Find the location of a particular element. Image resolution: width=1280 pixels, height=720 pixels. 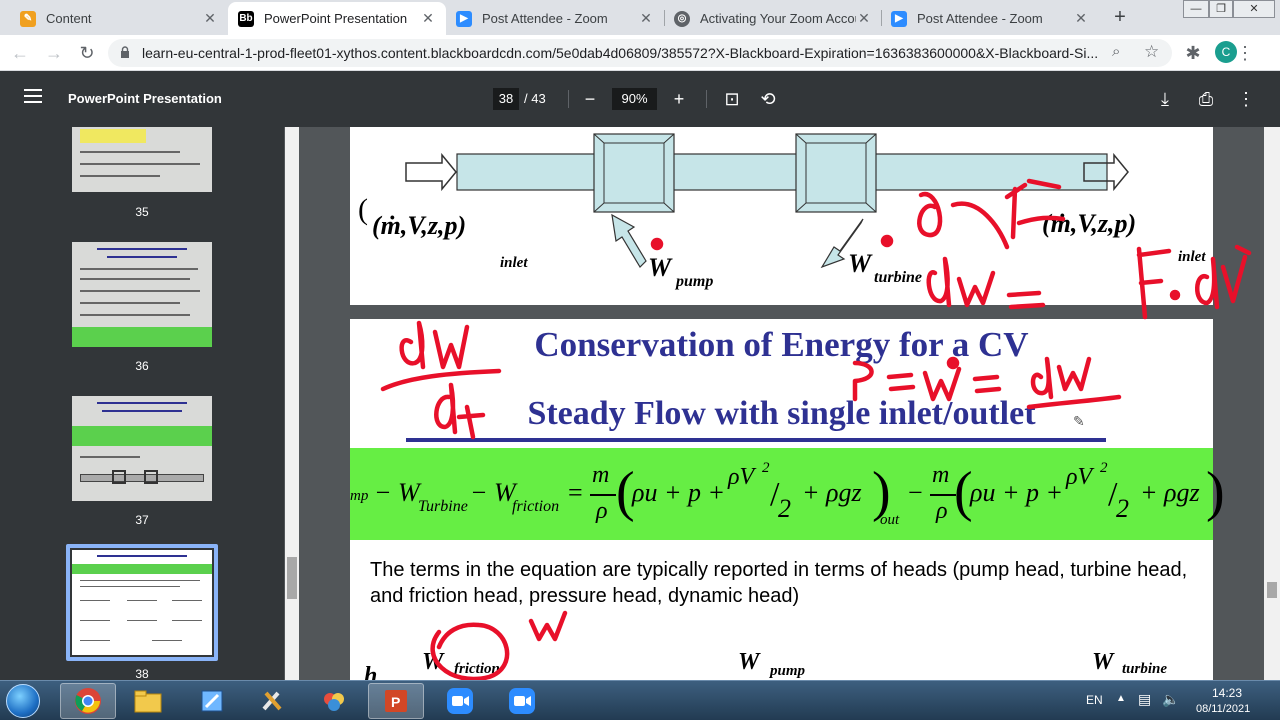

powerpoint-icon: P is located at coordinates (396, 701).